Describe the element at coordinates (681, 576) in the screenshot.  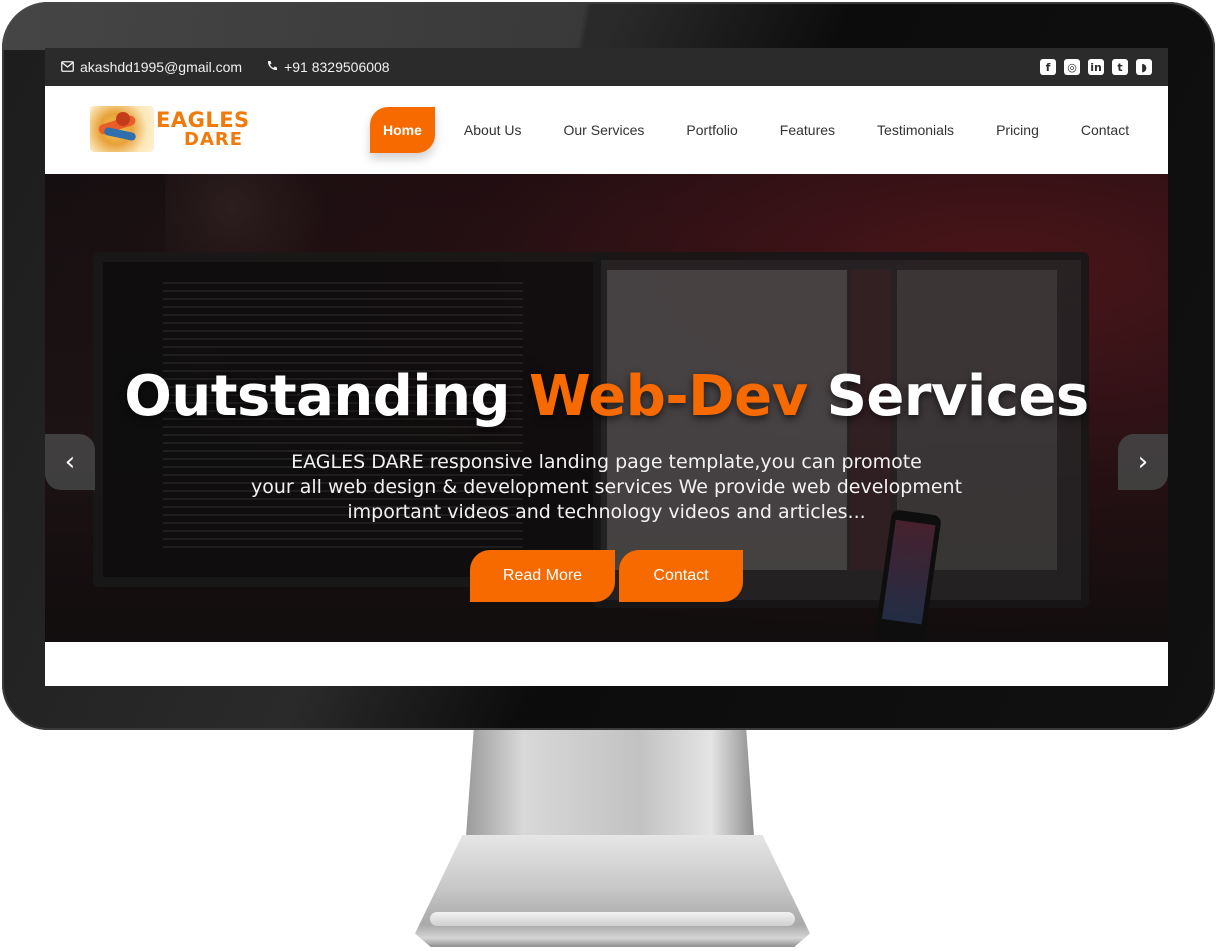
I see `contact-button: Contact` at that location.